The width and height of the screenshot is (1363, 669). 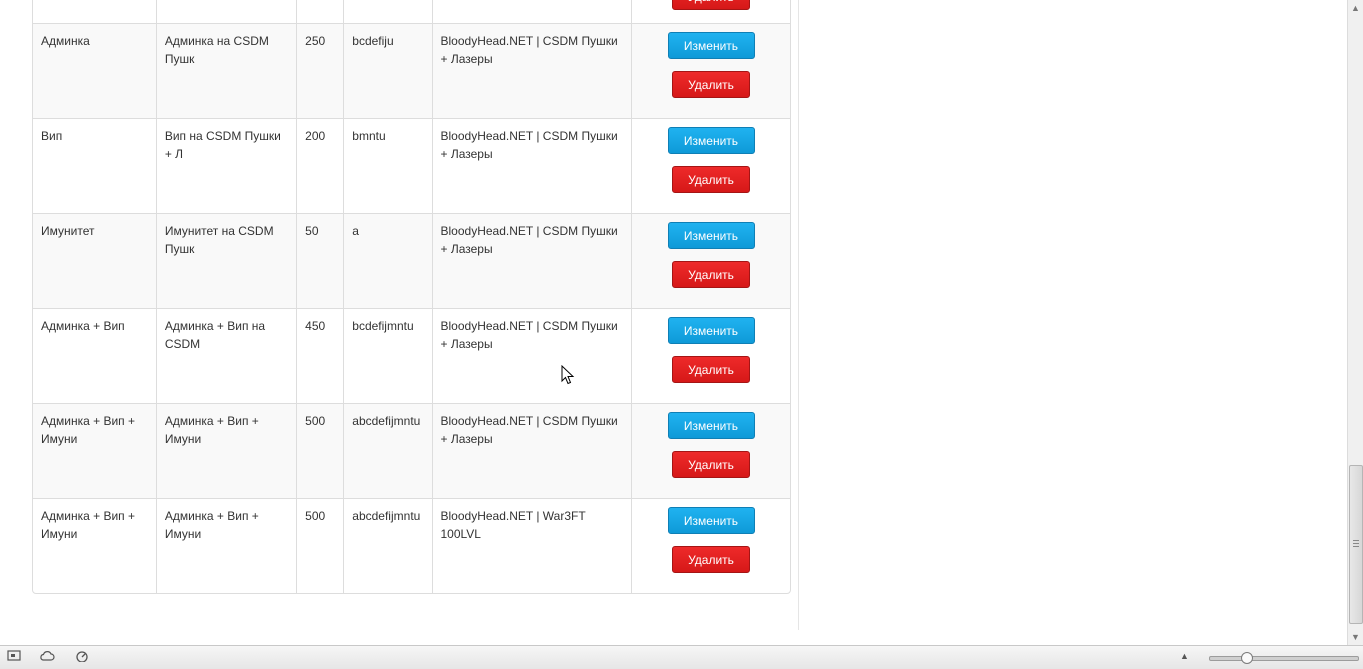 What do you see at coordinates (227, 356) in the screenshot?
I see `cell-description: Админка + Вип на CSDM` at bounding box center [227, 356].